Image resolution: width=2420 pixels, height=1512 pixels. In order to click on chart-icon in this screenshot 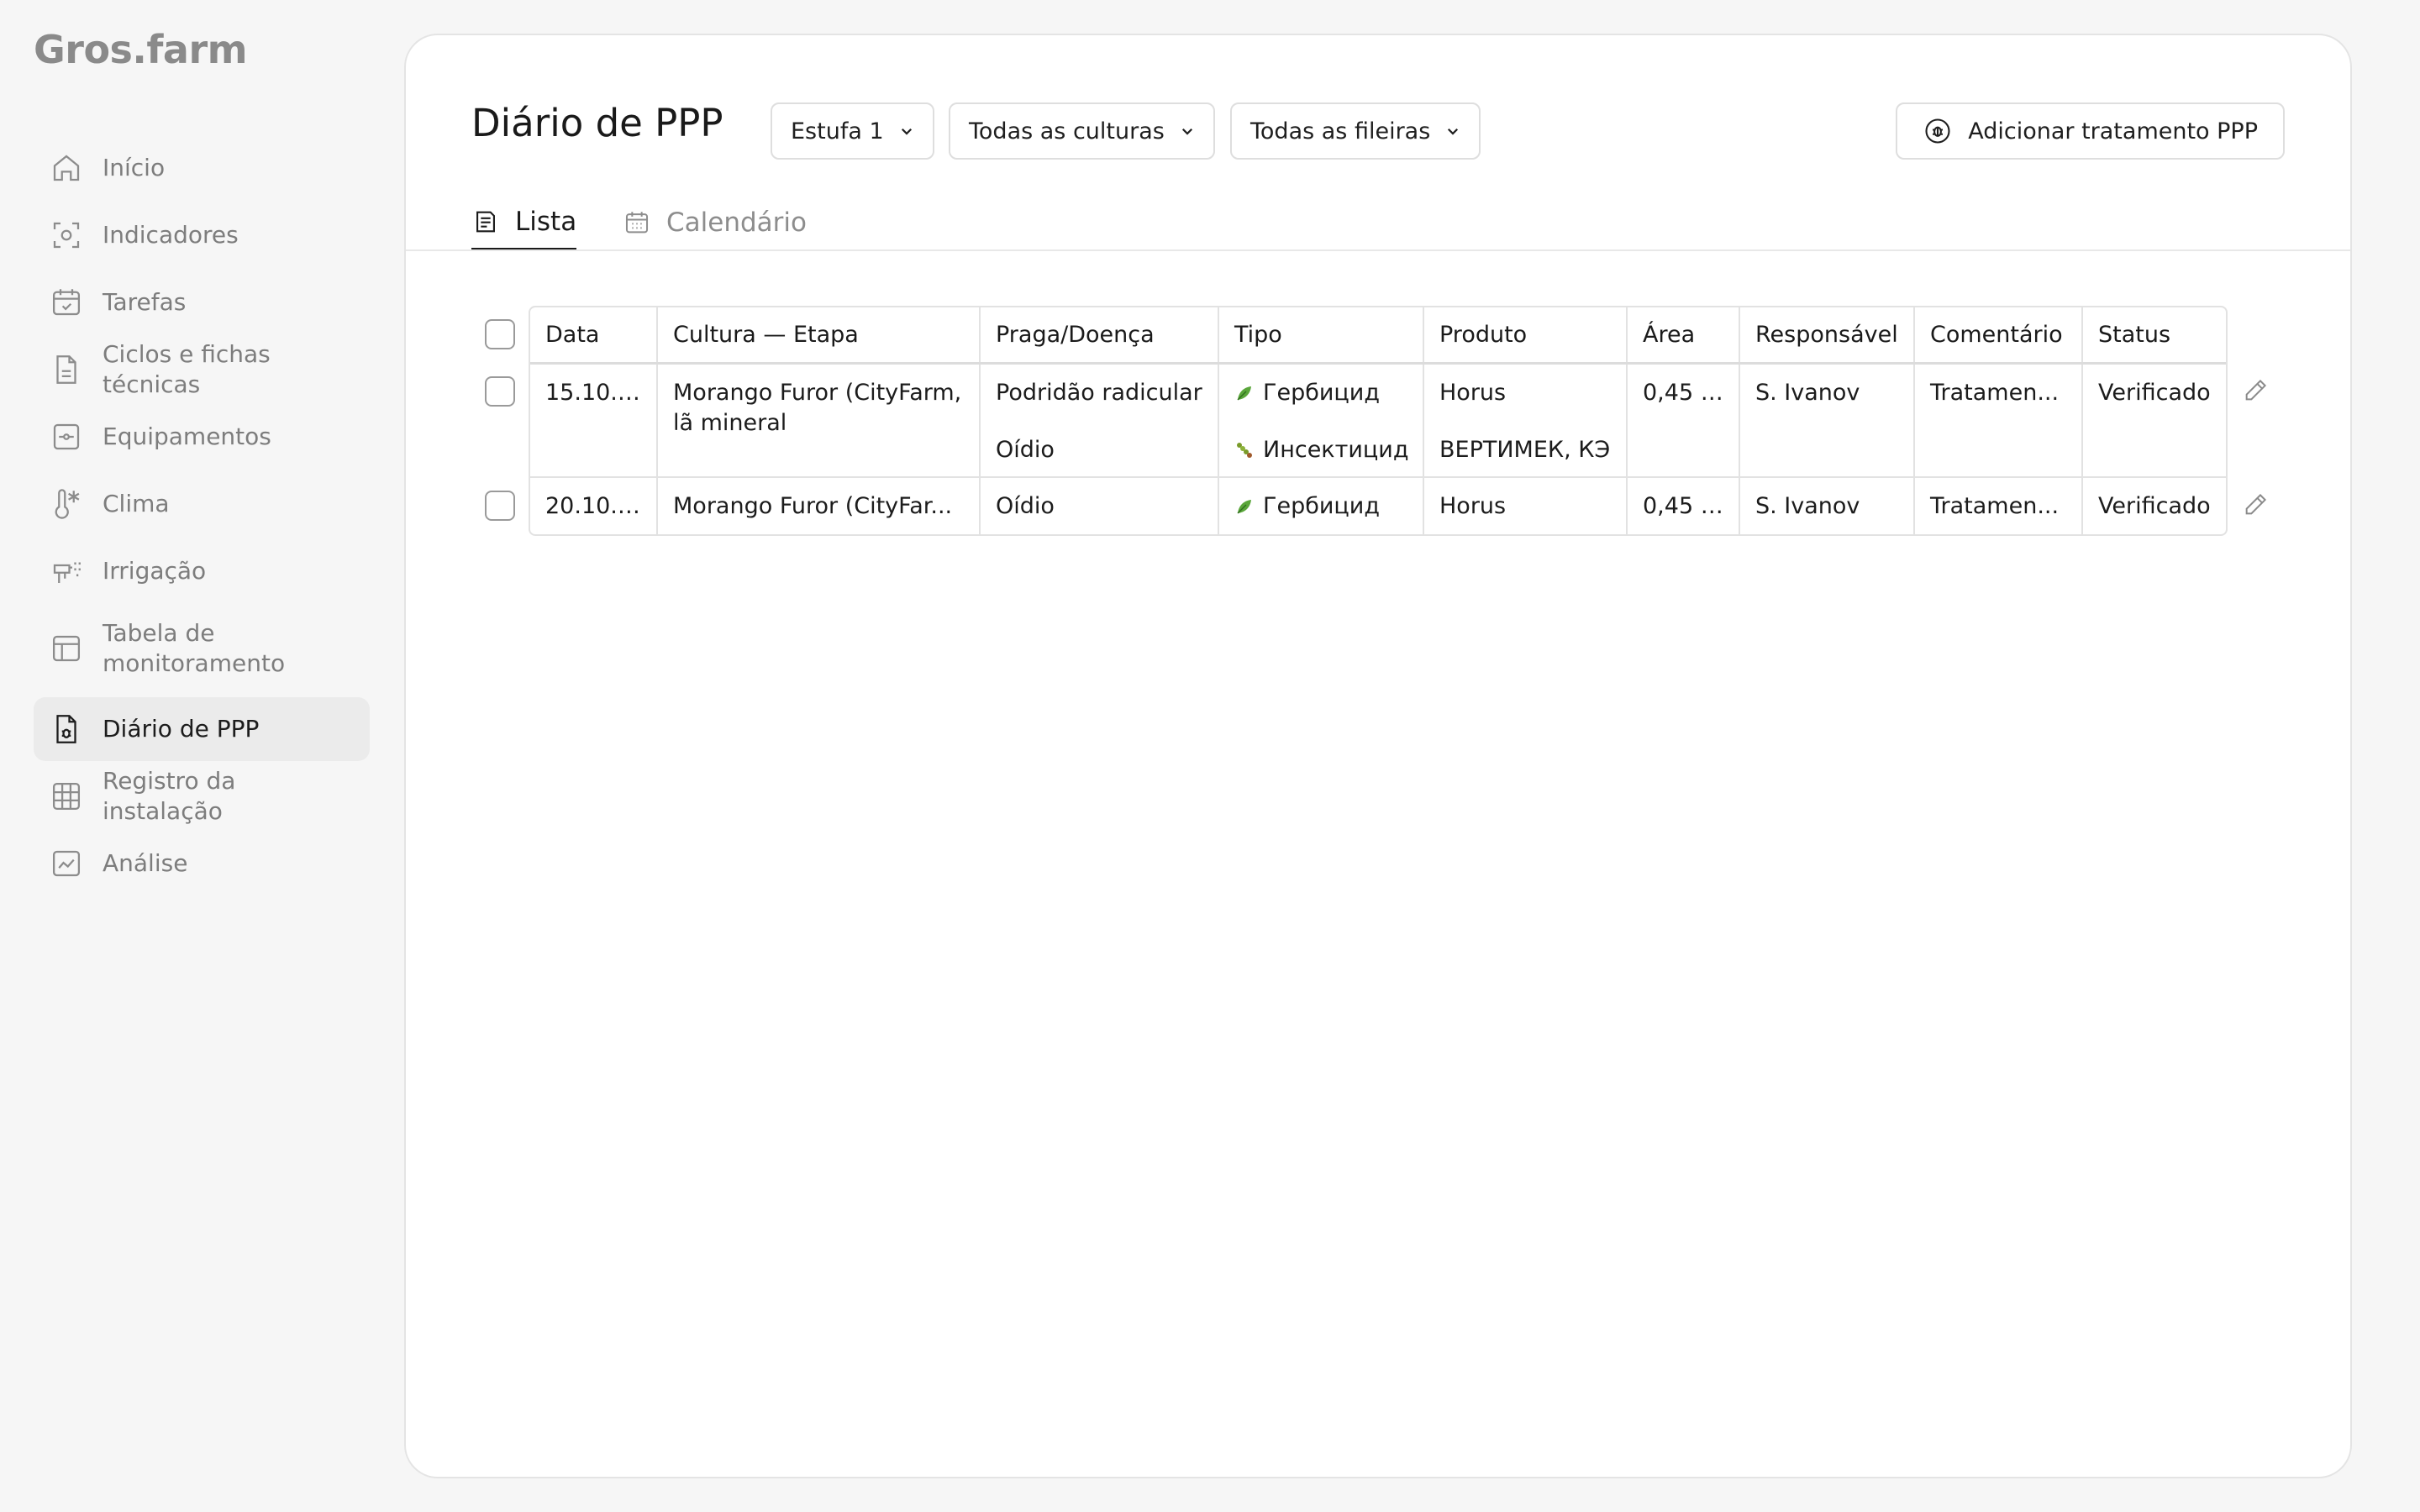, I will do `click(66, 863)`.